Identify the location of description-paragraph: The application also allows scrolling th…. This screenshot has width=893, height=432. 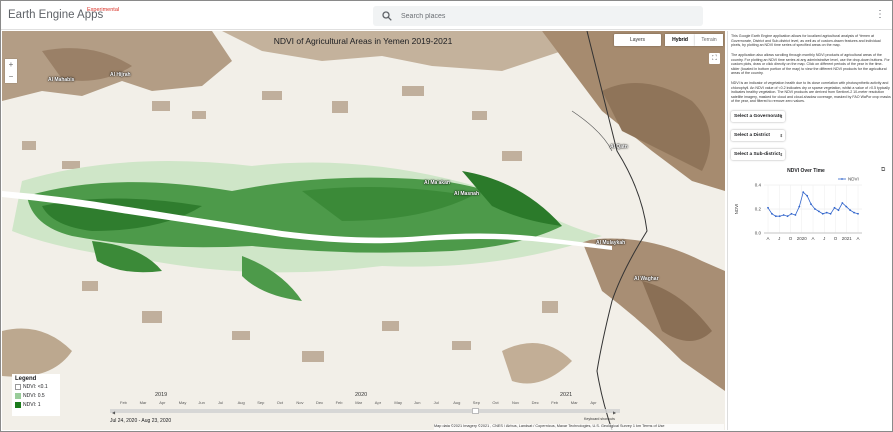
(810, 64).